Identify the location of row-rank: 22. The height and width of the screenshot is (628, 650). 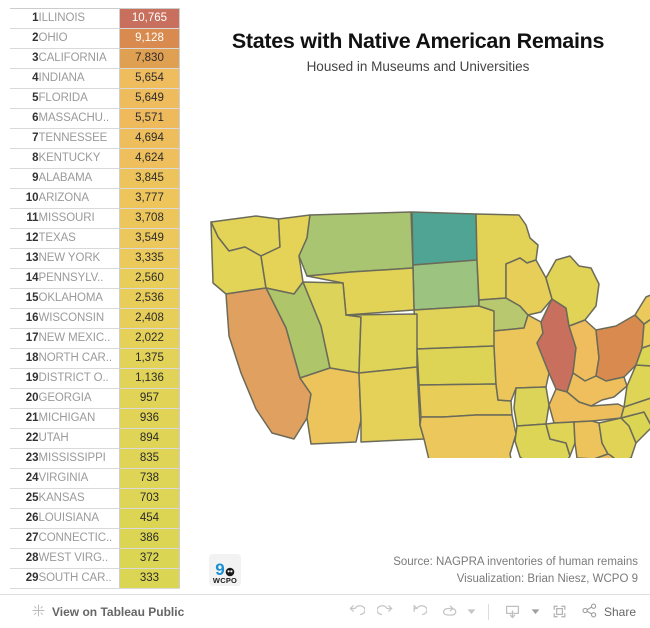
(24, 438).